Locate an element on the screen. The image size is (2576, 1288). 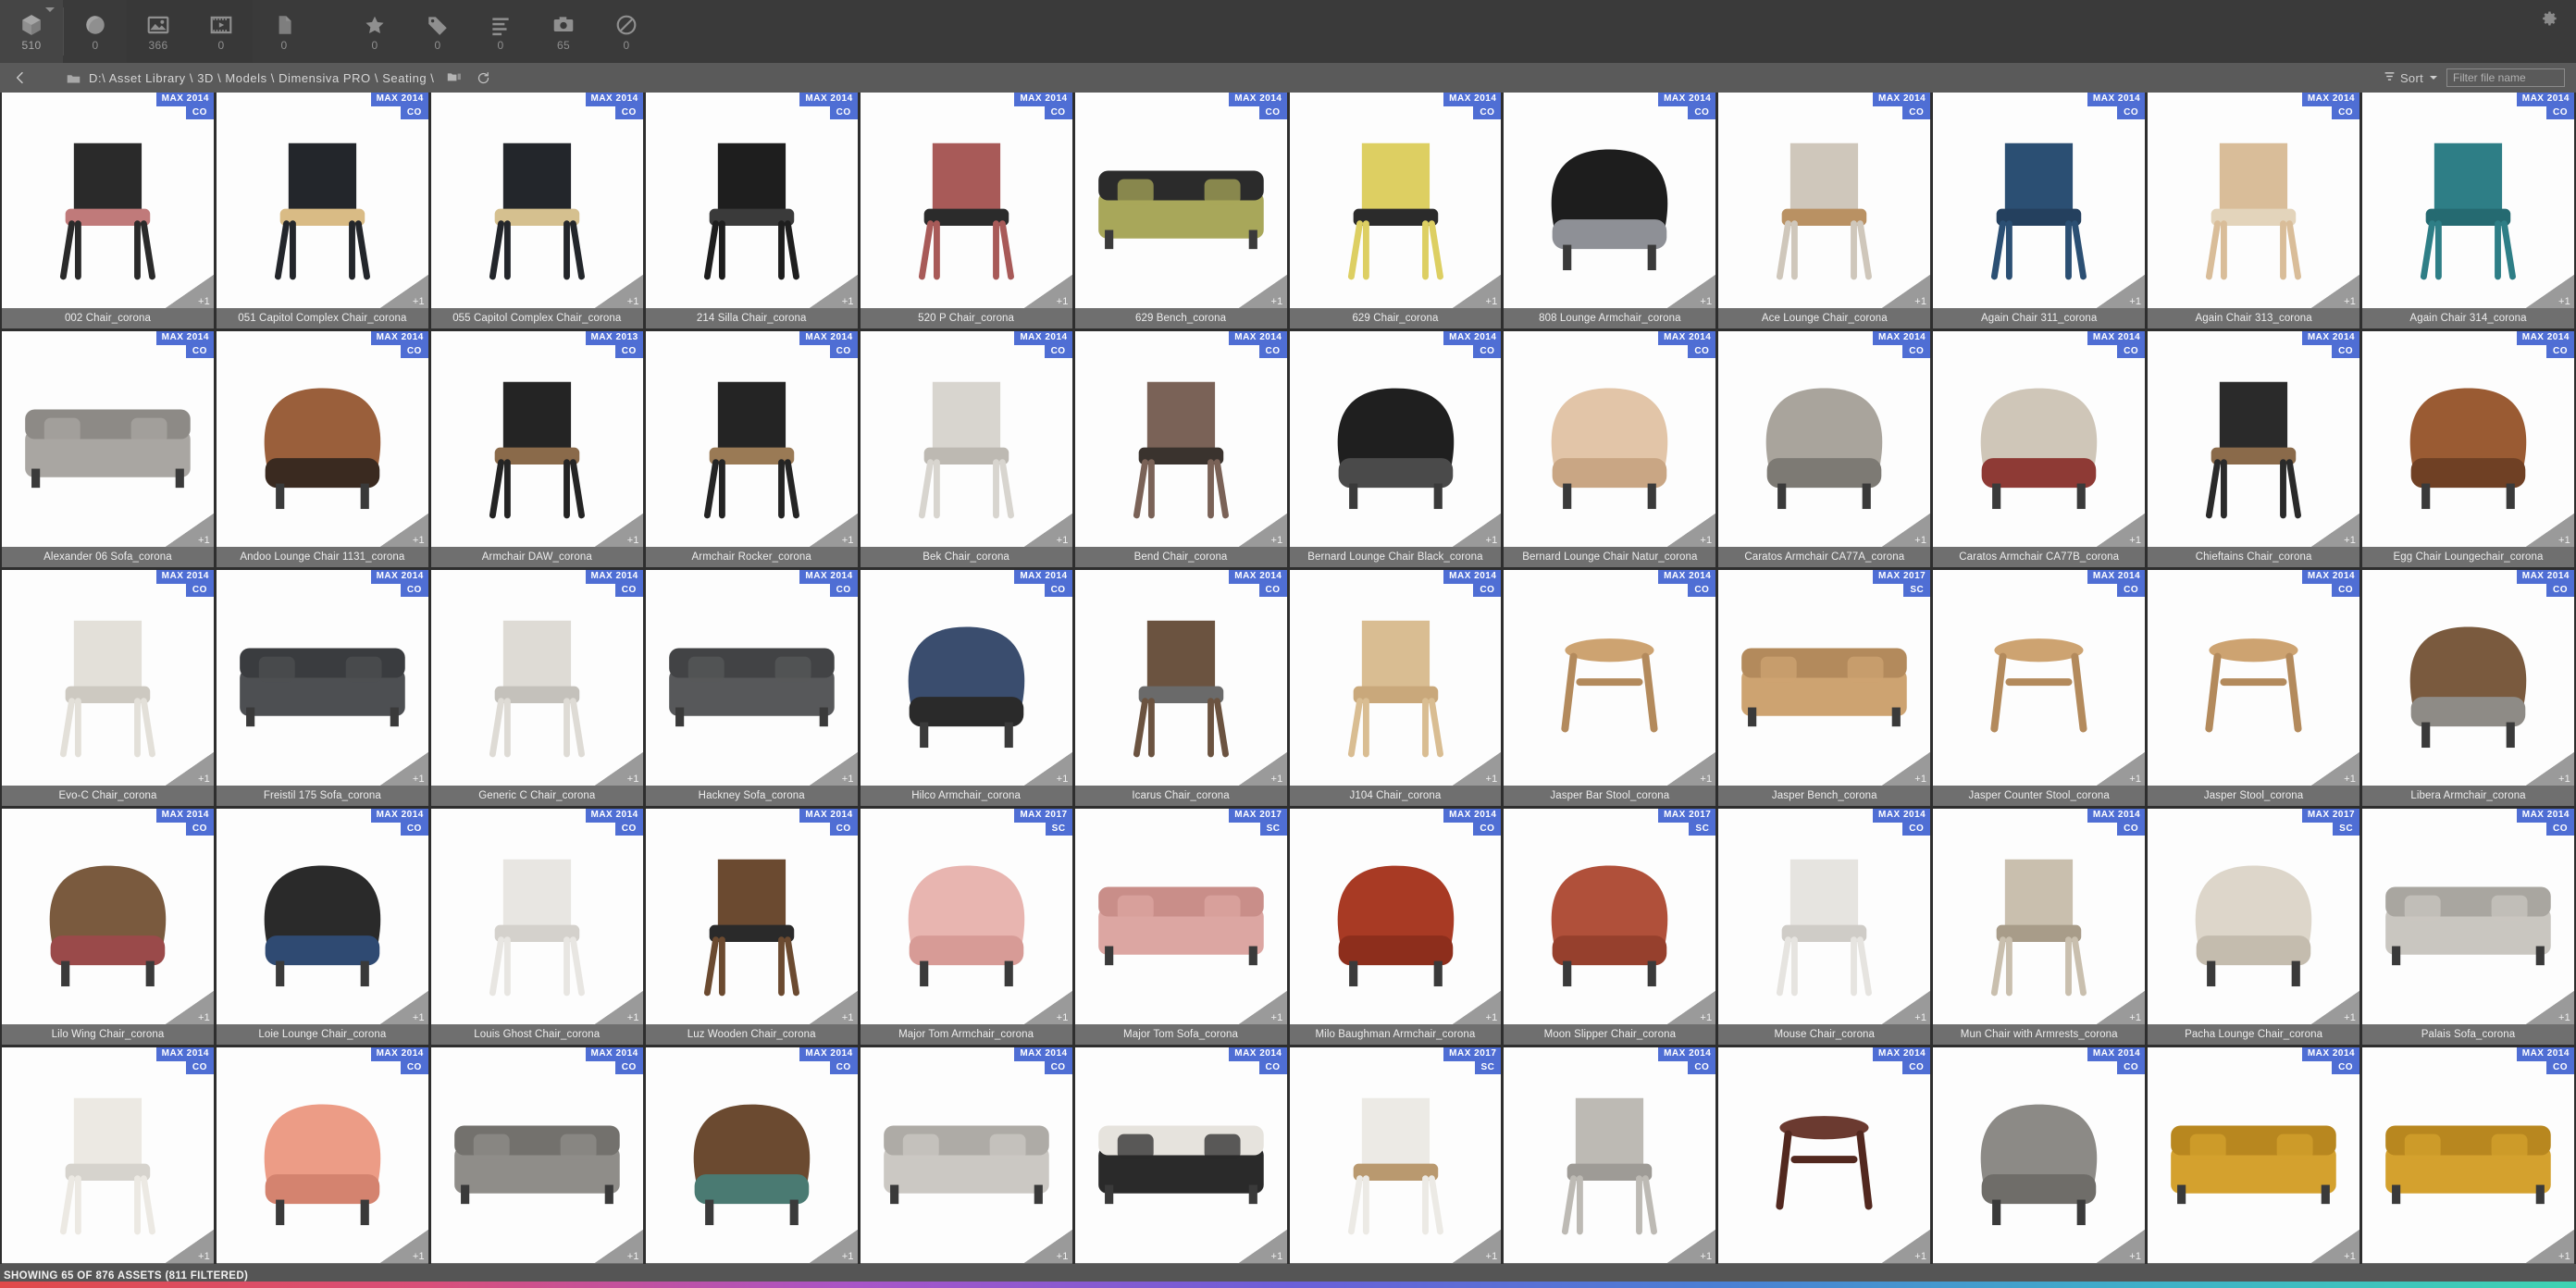
asset-card: MAX 2014 CO +1 Alexander 06 Sofa_corona is located at coordinates (108, 449).